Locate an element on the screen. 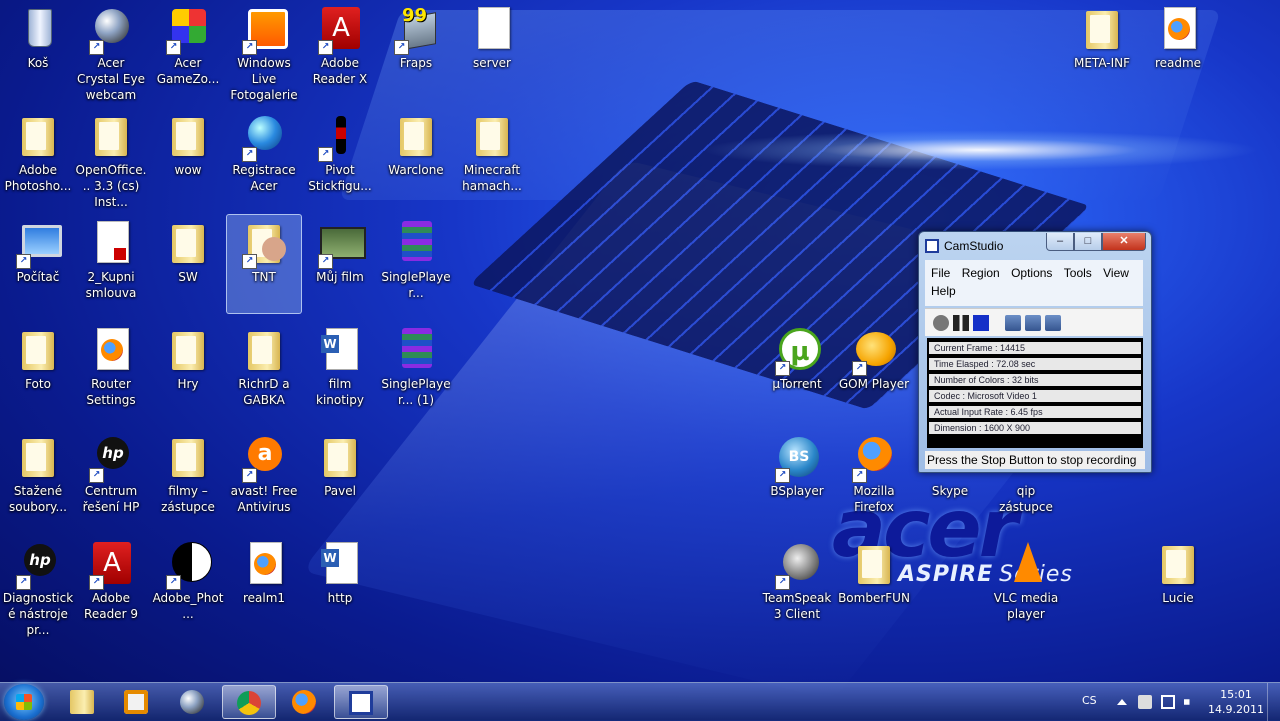 The height and width of the screenshot is (721, 1280). desktop-icon: ↗ Windows Live Fotogalerie is located at coordinates (264, 51).